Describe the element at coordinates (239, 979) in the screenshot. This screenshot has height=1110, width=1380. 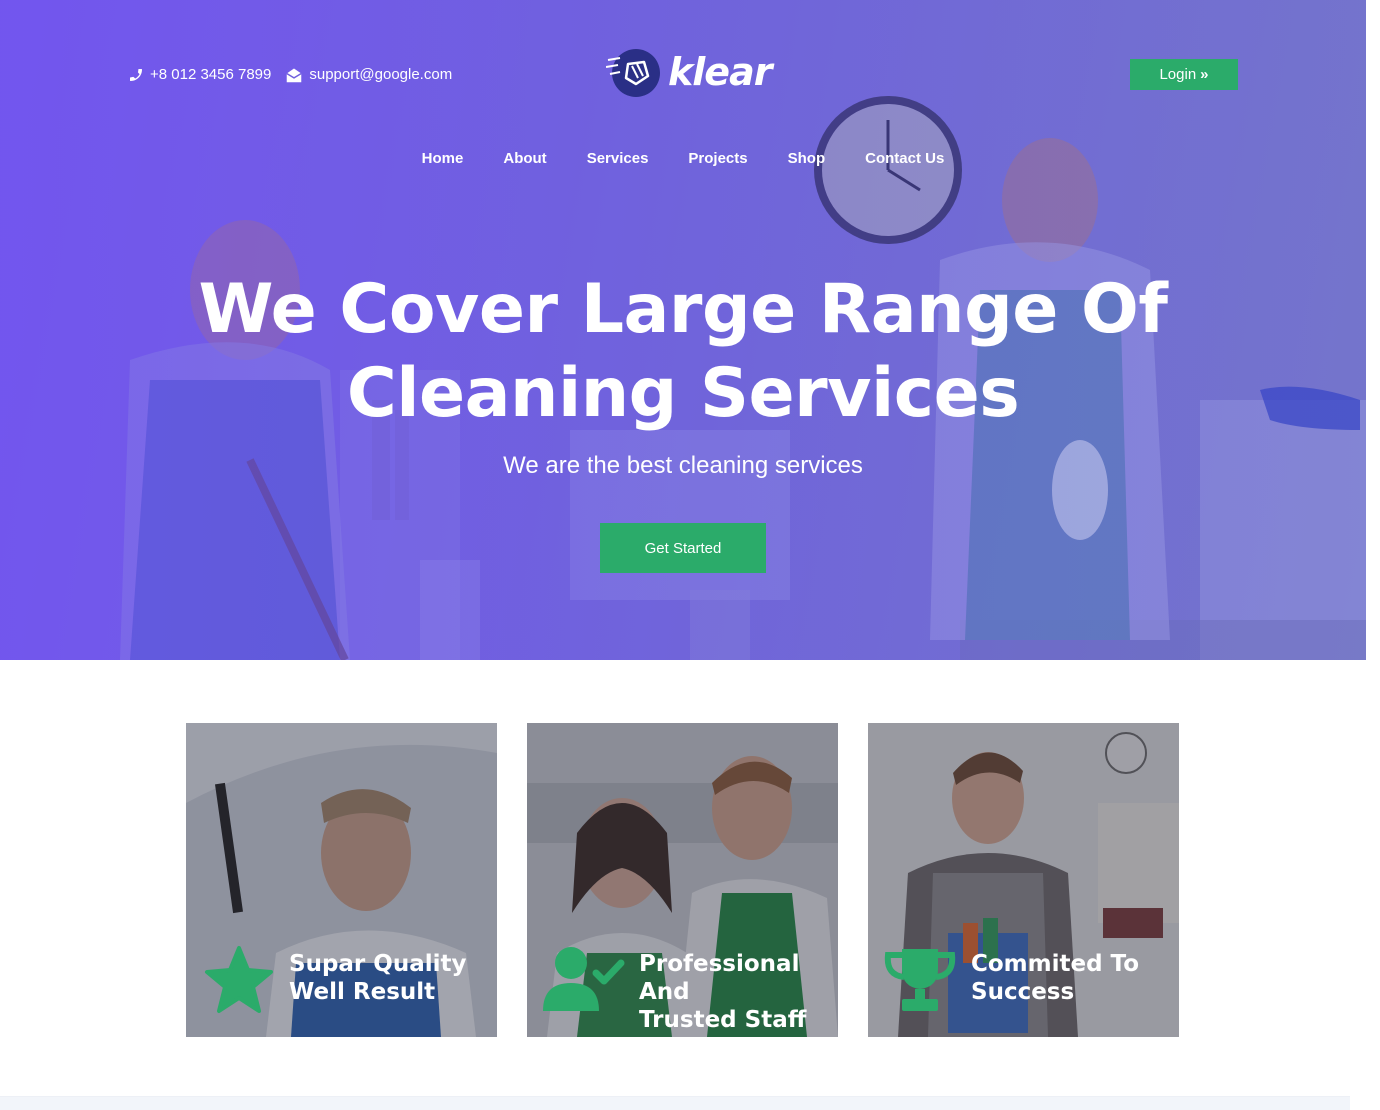
I see `star-icon` at that location.